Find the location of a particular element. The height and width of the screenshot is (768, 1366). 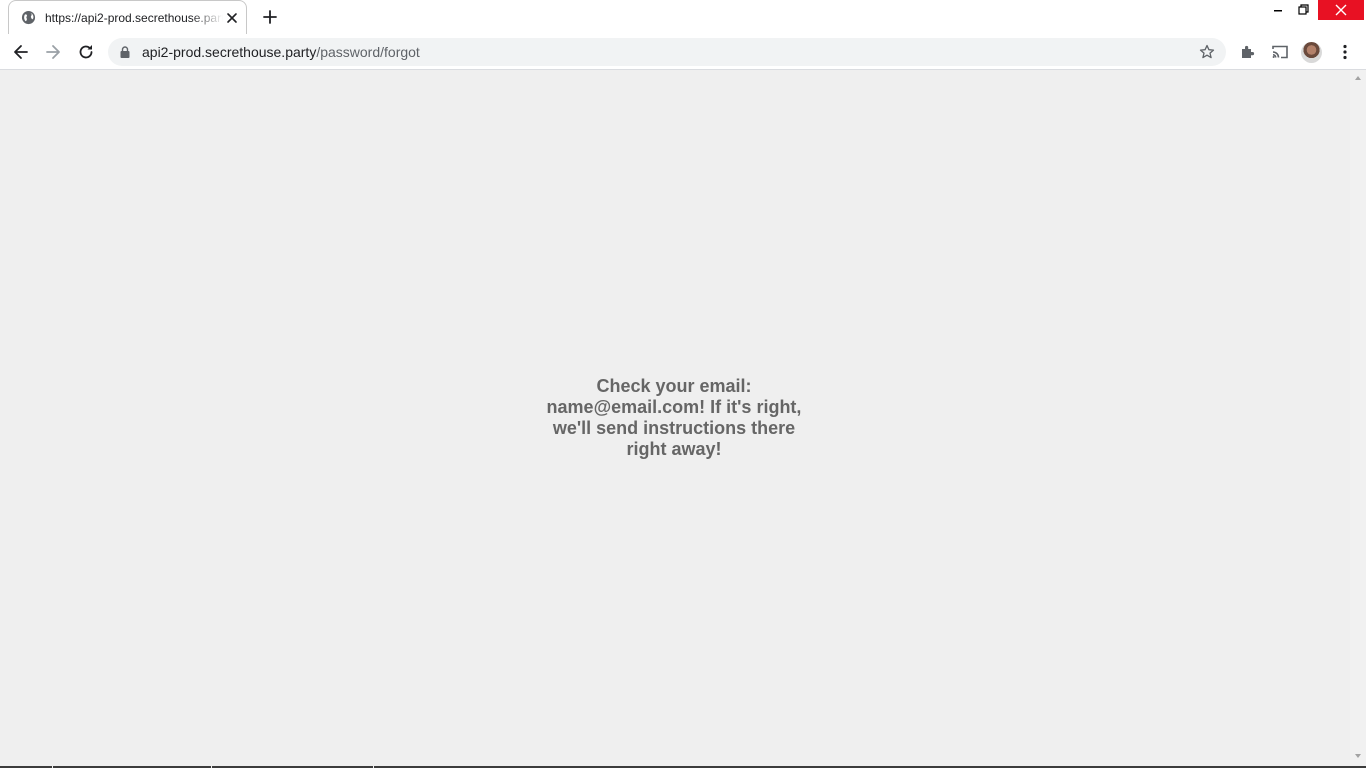

vertical-scrollbar is located at coordinates (1358, 418).